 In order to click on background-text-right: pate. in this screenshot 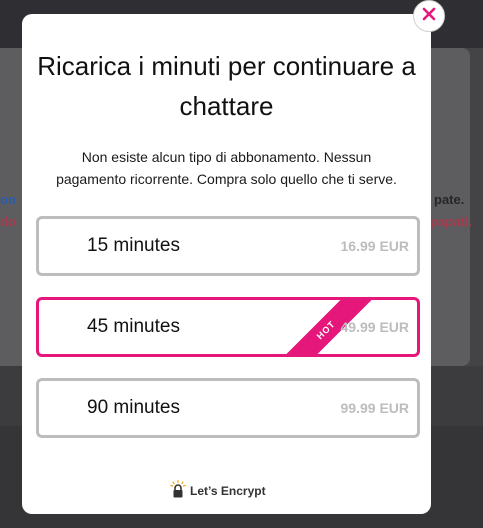, I will do `click(449, 199)`.